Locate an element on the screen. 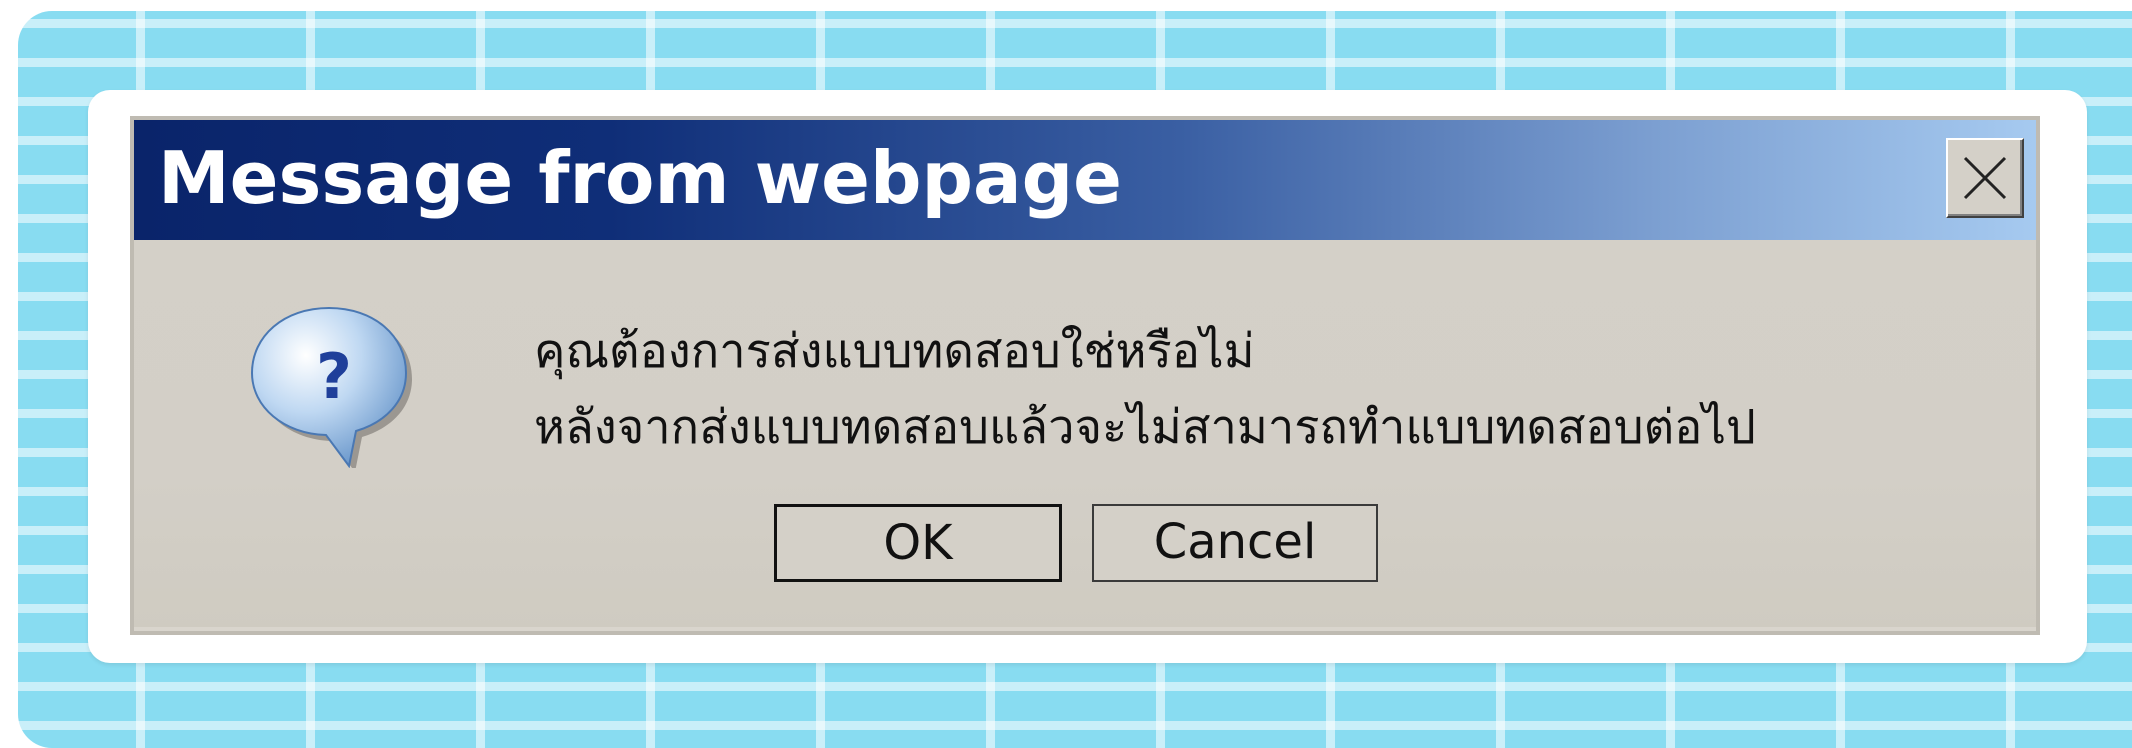 The image size is (2132, 748). dialog-title: Message from webpage is located at coordinates (640, 178).